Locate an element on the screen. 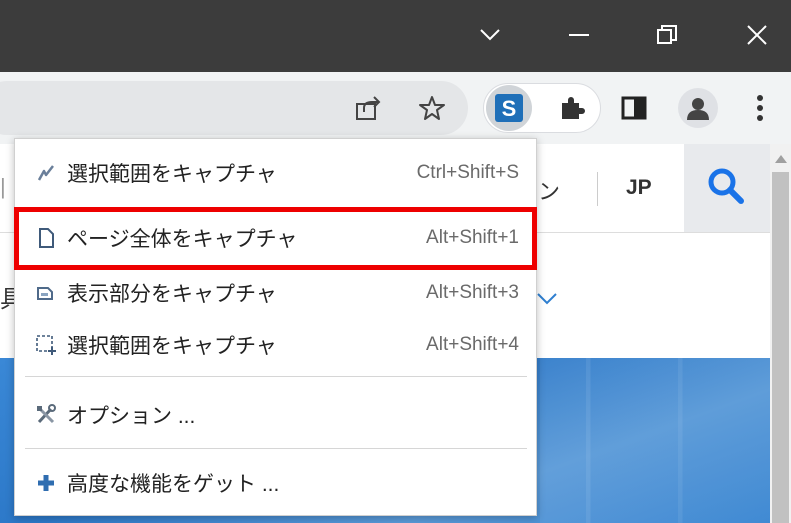  search-icon is located at coordinates (726, 186).